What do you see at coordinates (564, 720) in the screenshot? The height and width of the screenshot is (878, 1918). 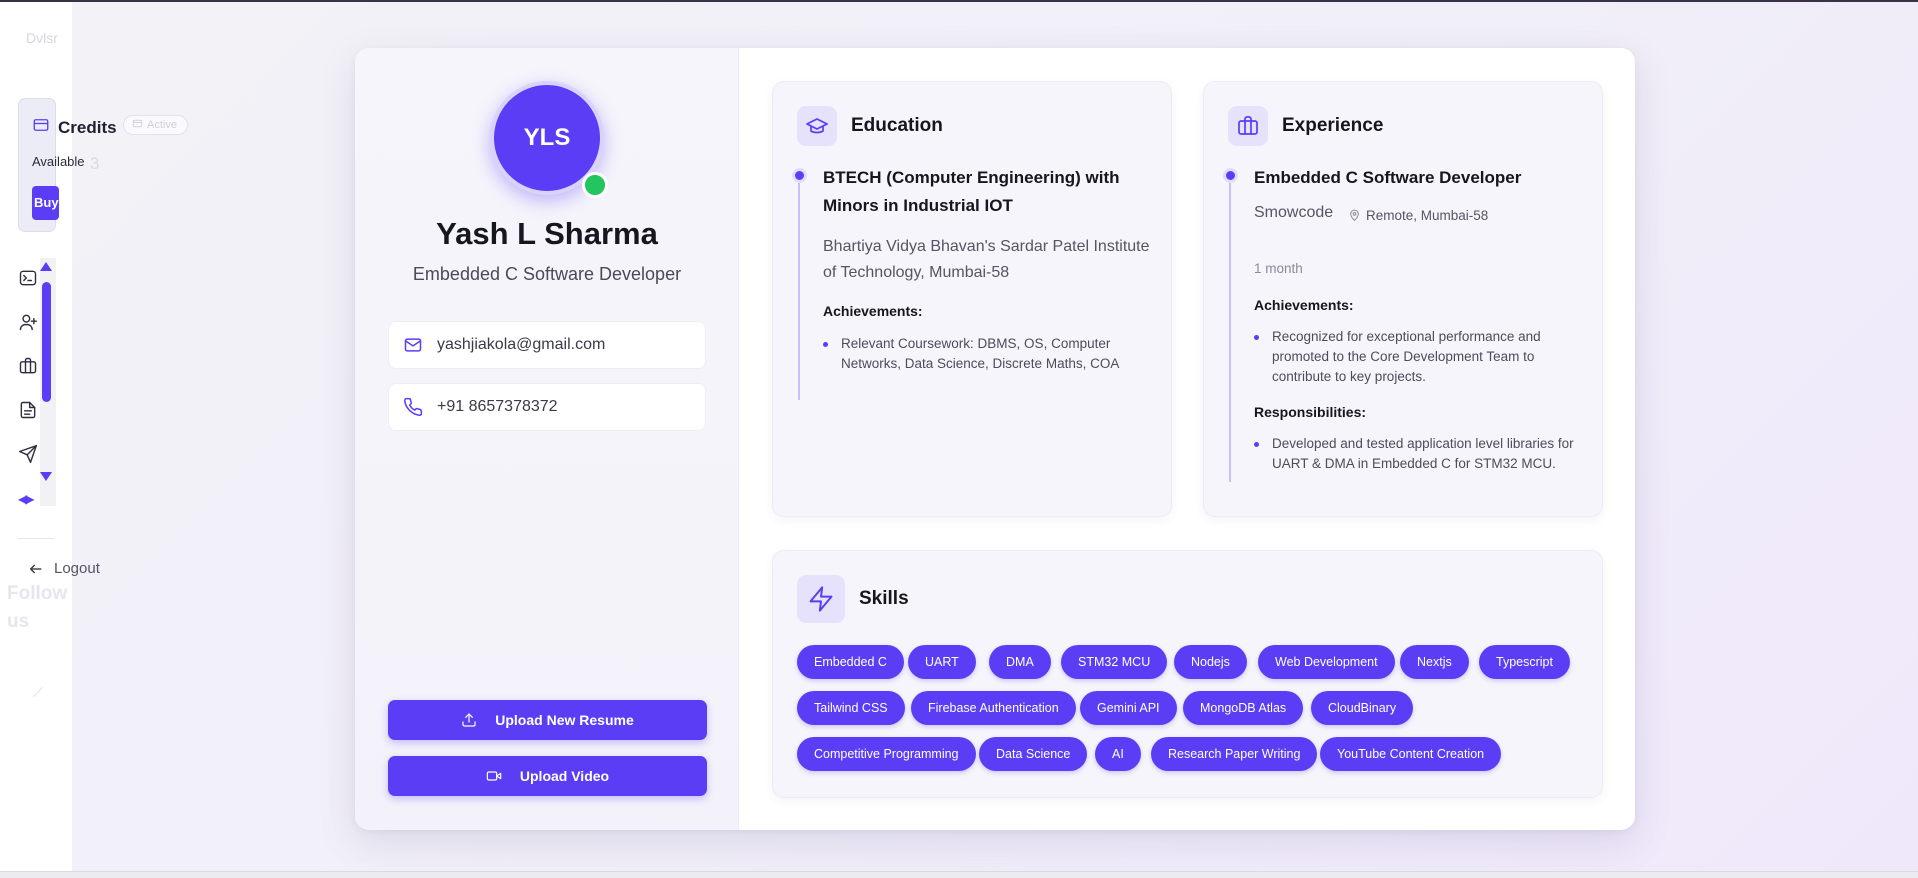 I see `upload-resume-label: Upload New Resume` at bounding box center [564, 720].